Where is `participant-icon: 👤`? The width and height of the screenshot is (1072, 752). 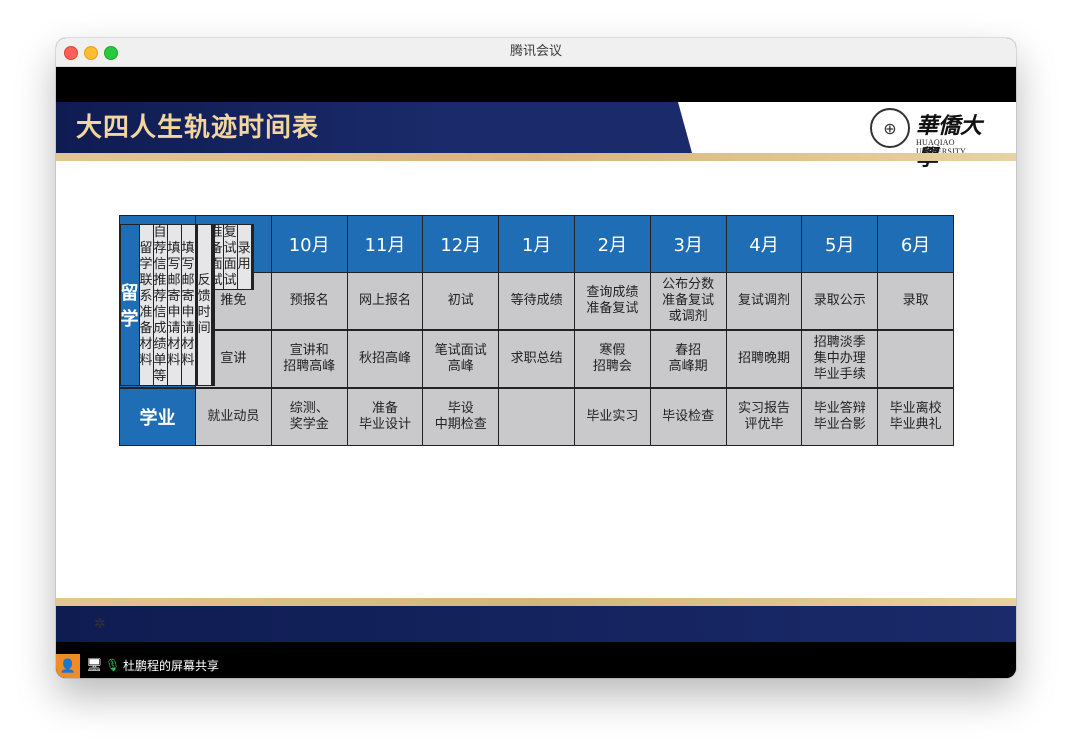
participant-icon: 👤 is located at coordinates (68, 666).